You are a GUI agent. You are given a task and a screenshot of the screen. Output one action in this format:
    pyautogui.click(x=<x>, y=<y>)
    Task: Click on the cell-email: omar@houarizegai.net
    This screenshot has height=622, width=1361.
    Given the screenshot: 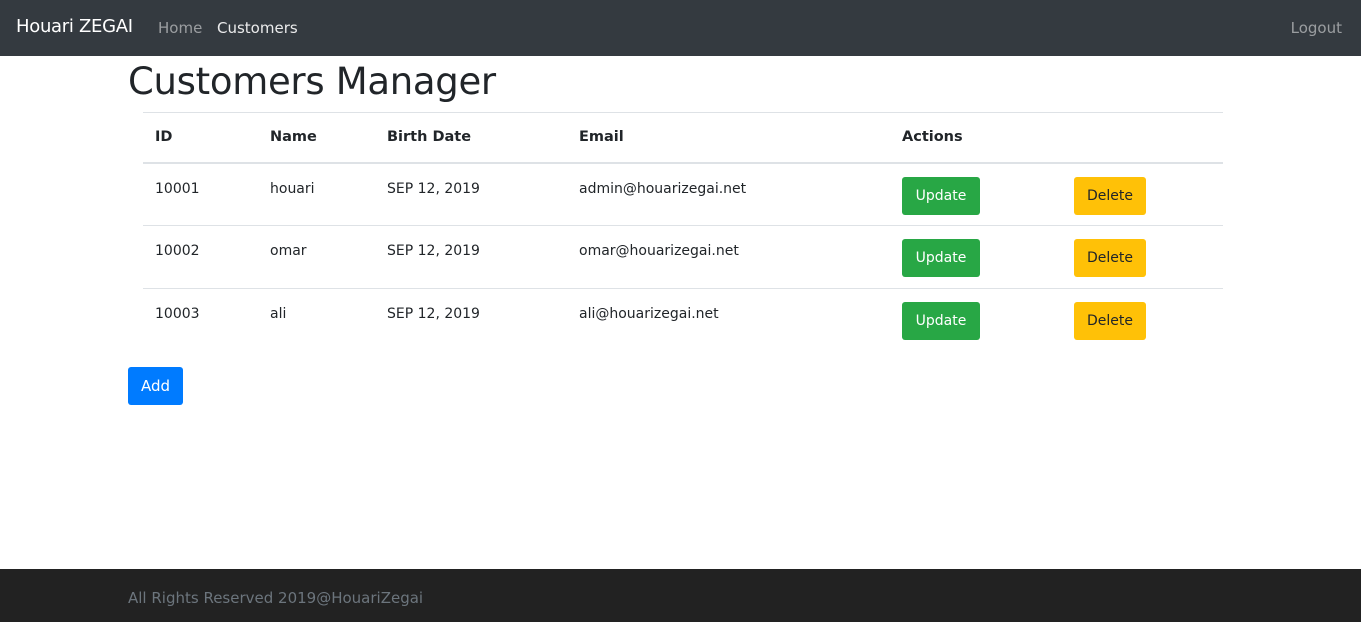 What is the action you would take?
    pyautogui.click(x=659, y=251)
    